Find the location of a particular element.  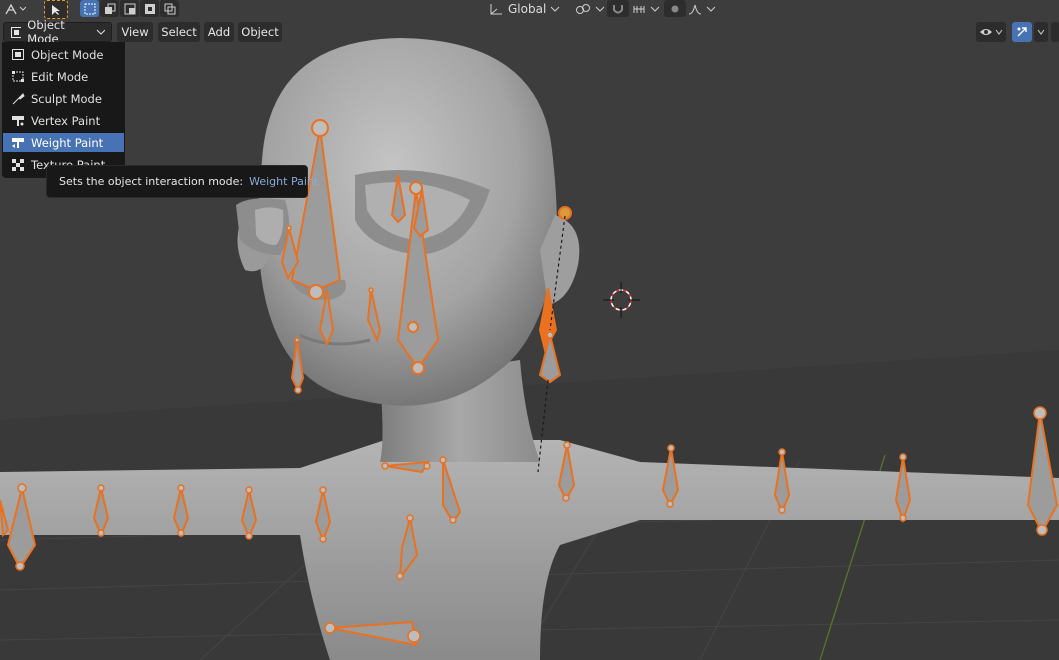

select-tool-button is located at coordinates (56, 9).